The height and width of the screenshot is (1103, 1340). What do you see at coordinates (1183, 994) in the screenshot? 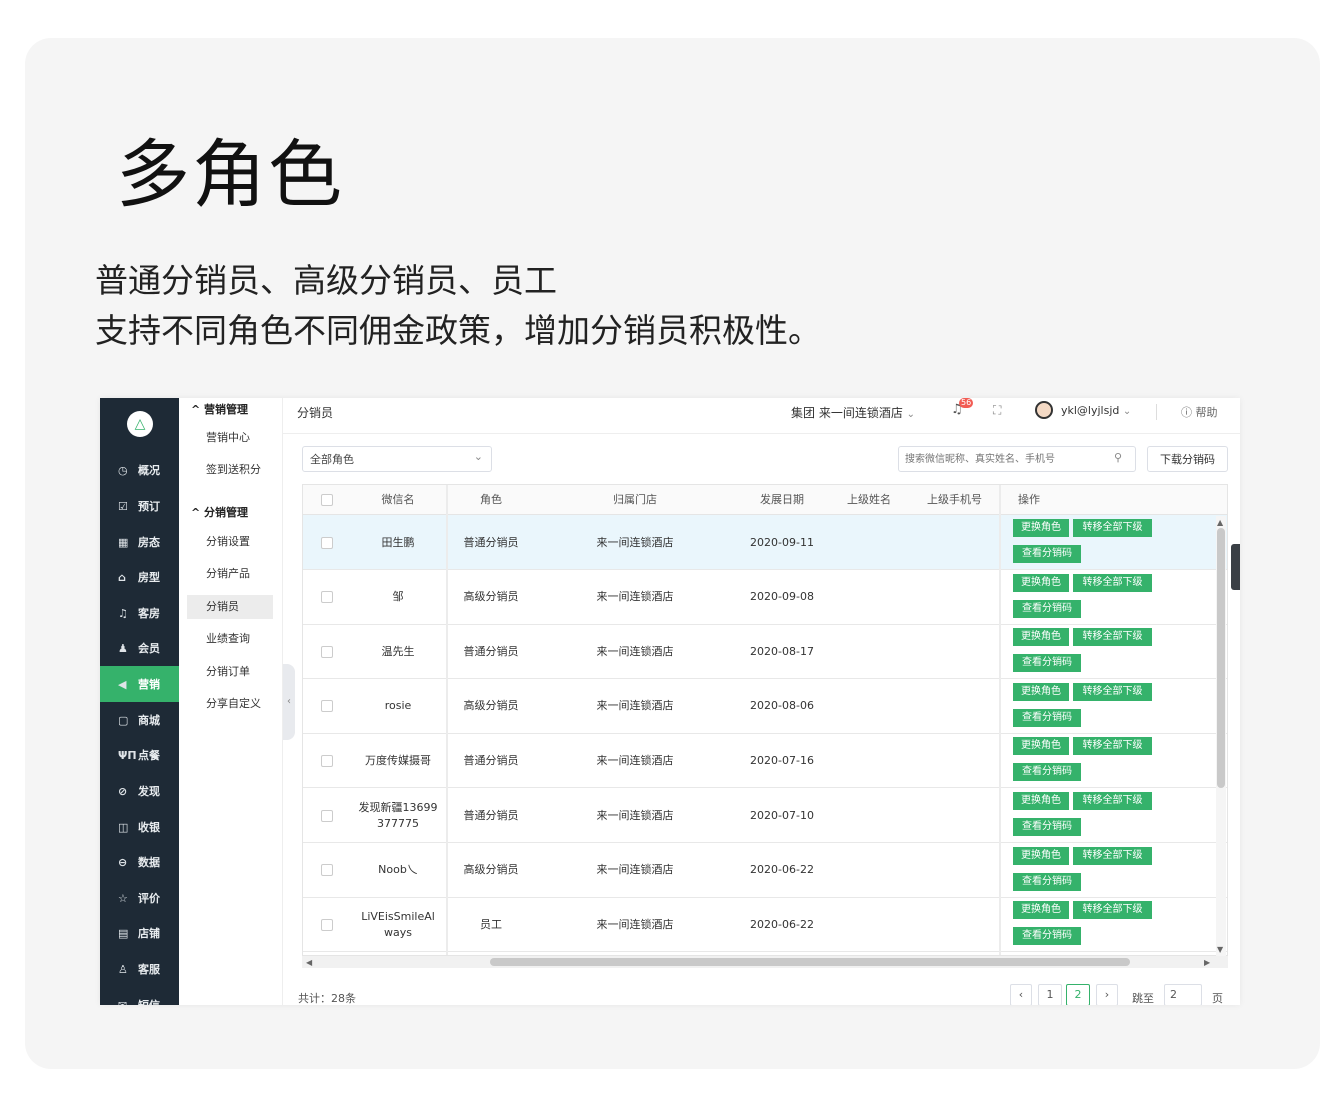
I see `jump-page-input: 2` at bounding box center [1183, 994].